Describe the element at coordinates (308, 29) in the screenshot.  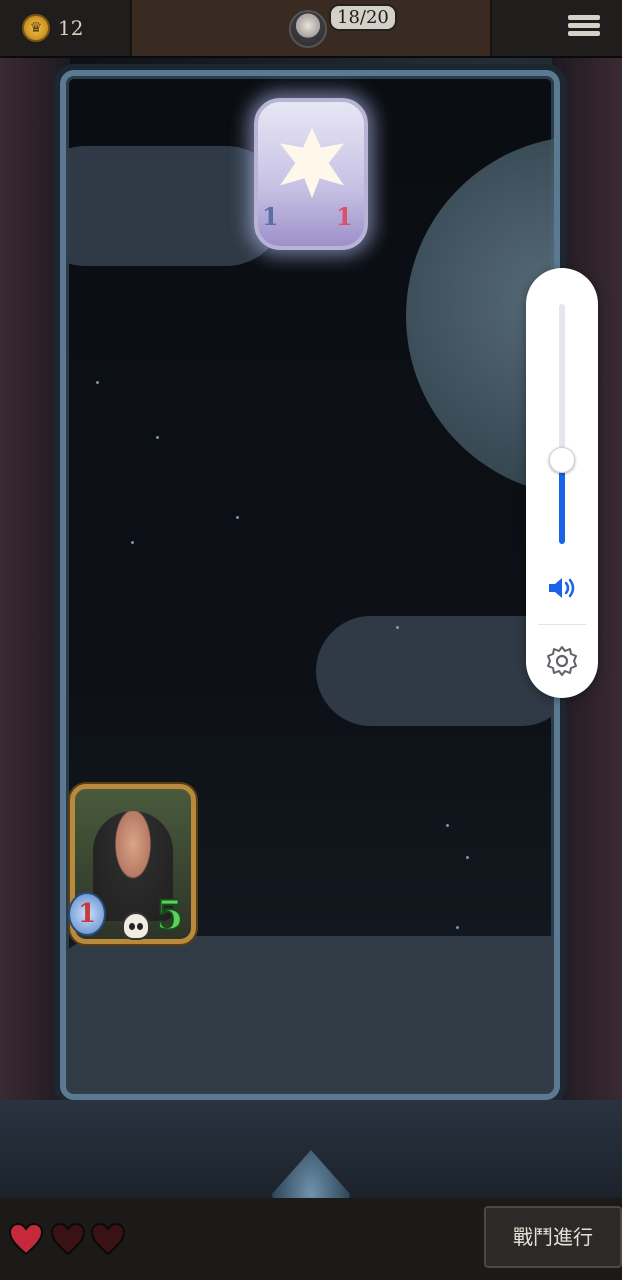
I see `hero-avatar-icon` at that location.